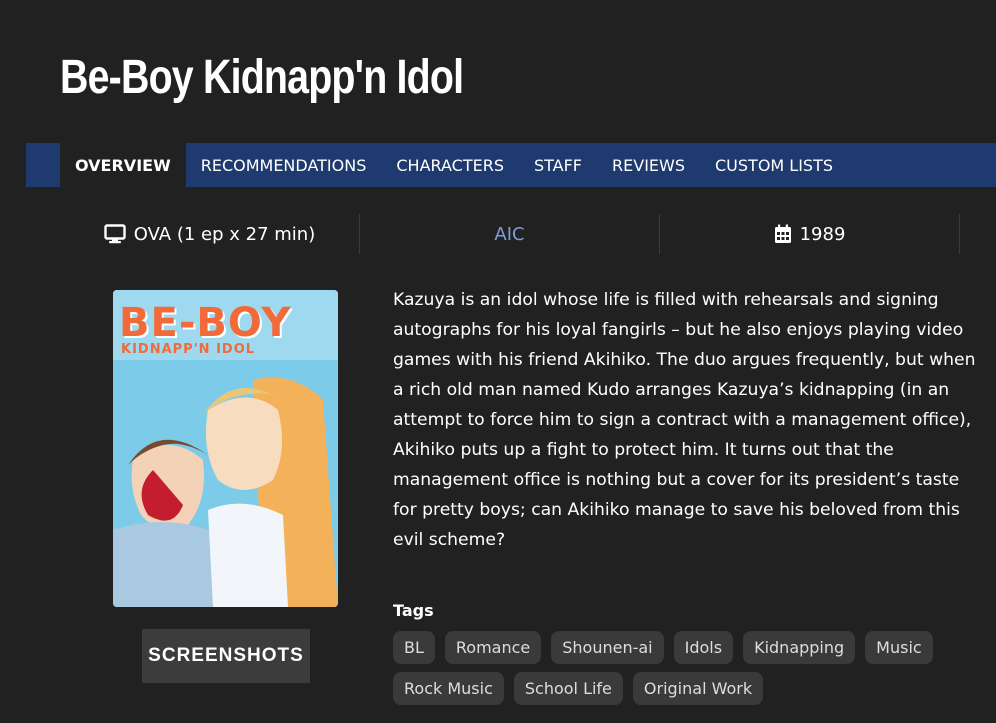 This screenshot has height=723, width=996. I want to click on info-type-text: OVA (1 ep x 27 min), so click(224, 234).